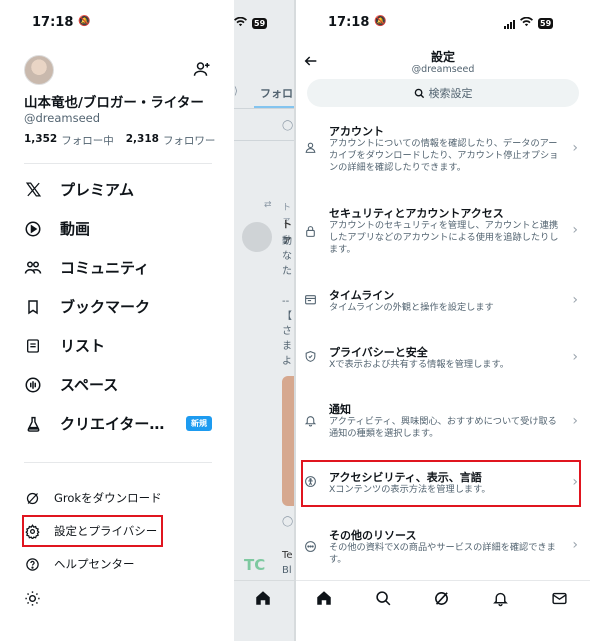 The width and height of the screenshot is (590, 641). What do you see at coordinates (62, 118) in the screenshot?
I see `handle: @dreamseed` at bounding box center [62, 118].